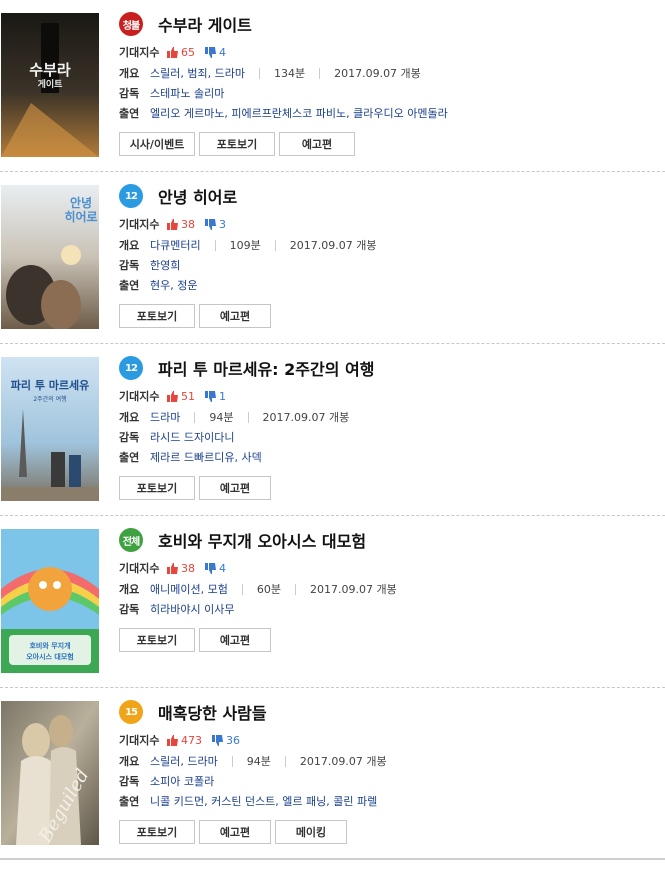 The height and width of the screenshot is (869, 665). What do you see at coordinates (192, 437) in the screenshot?
I see `director-link: 라시드 드자이다니` at bounding box center [192, 437].